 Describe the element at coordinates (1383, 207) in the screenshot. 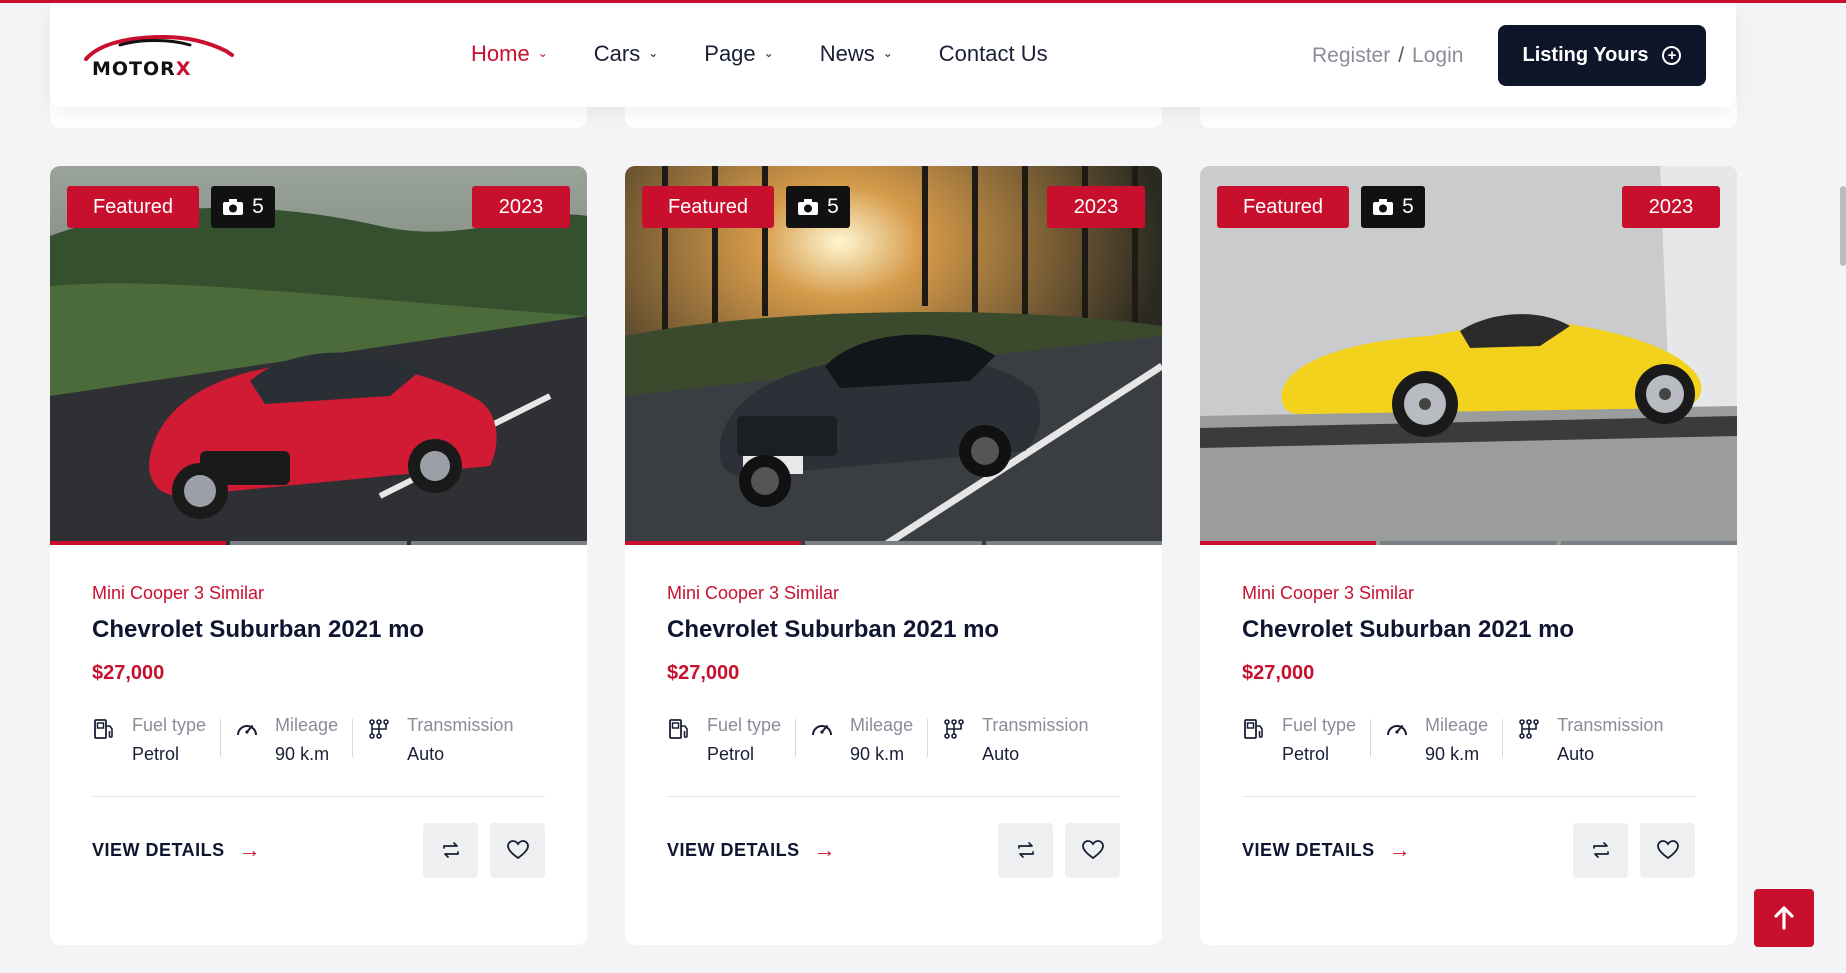

I see `camera-icon` at that location.